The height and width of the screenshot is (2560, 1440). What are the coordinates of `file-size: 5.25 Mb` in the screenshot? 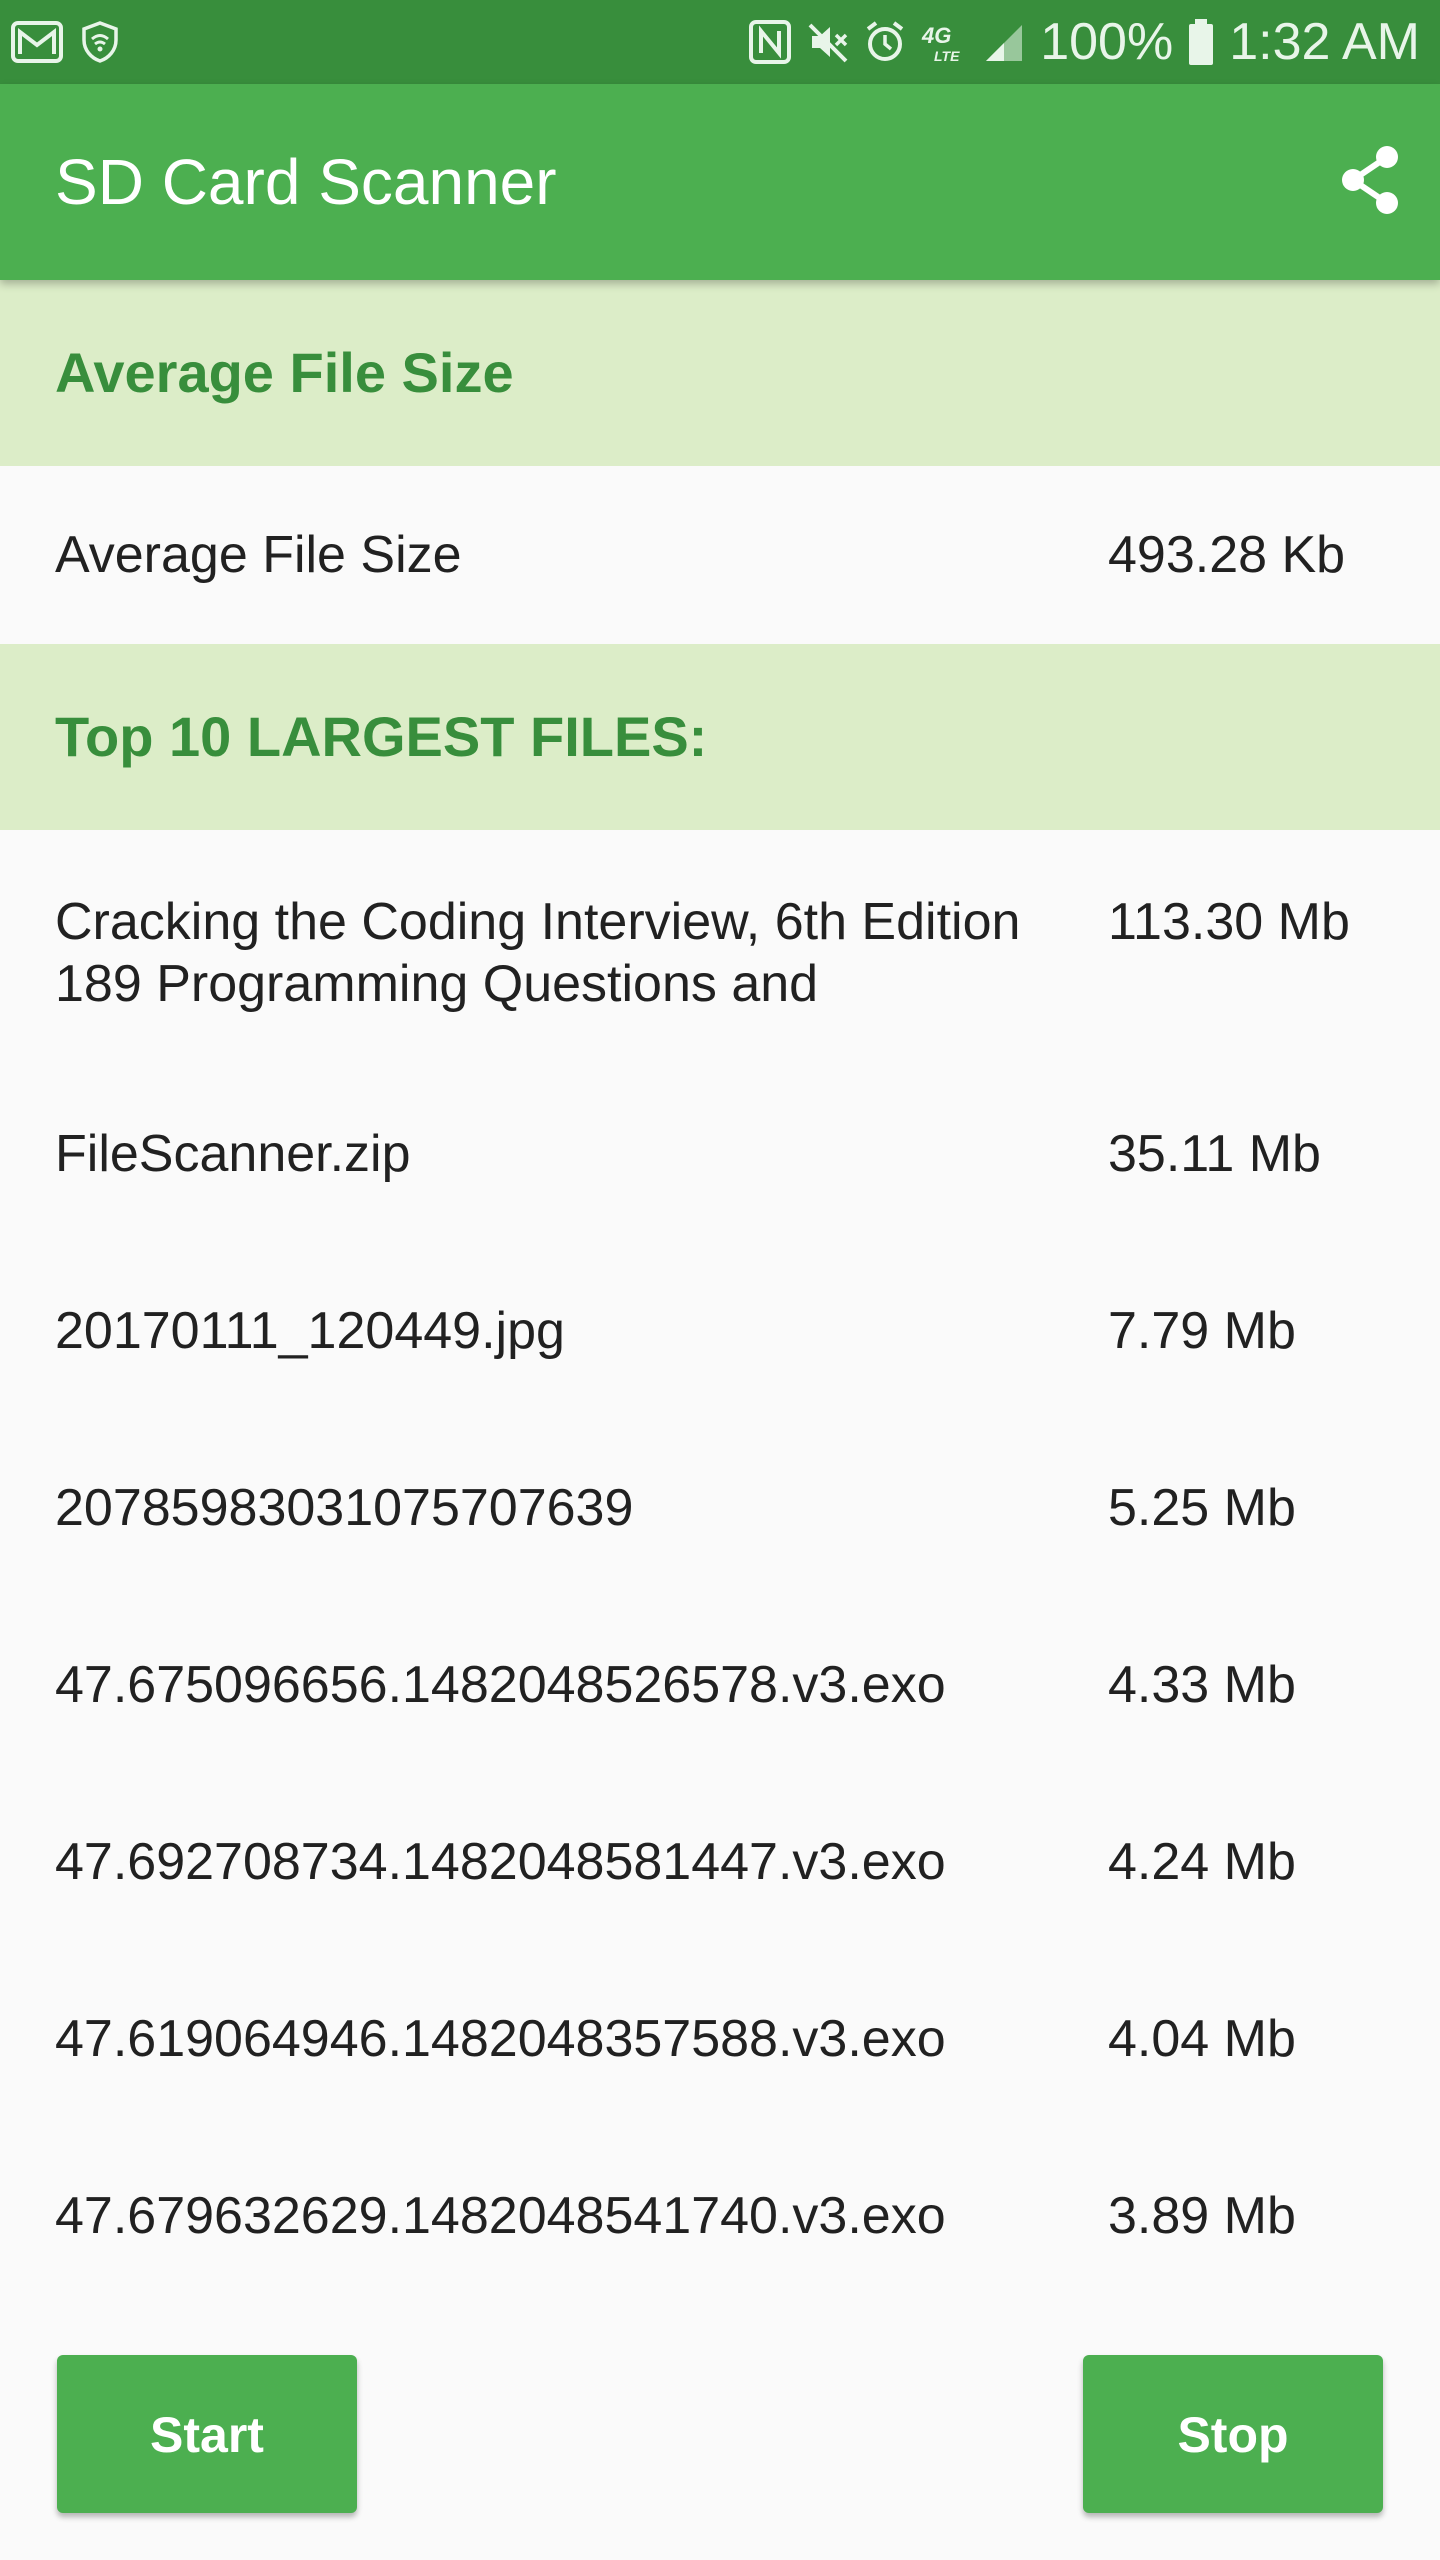 It's located at (1202, 1508).